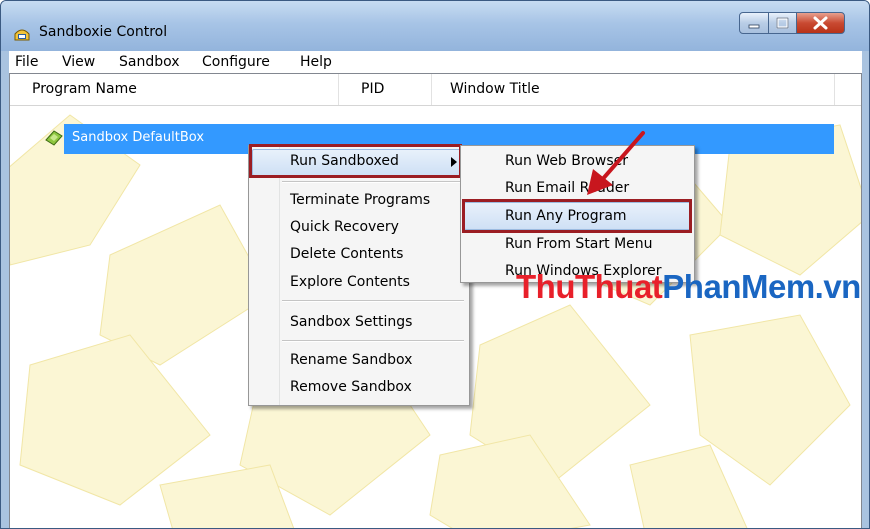  I want to click on sandboxie-icon, so click(22, 35).